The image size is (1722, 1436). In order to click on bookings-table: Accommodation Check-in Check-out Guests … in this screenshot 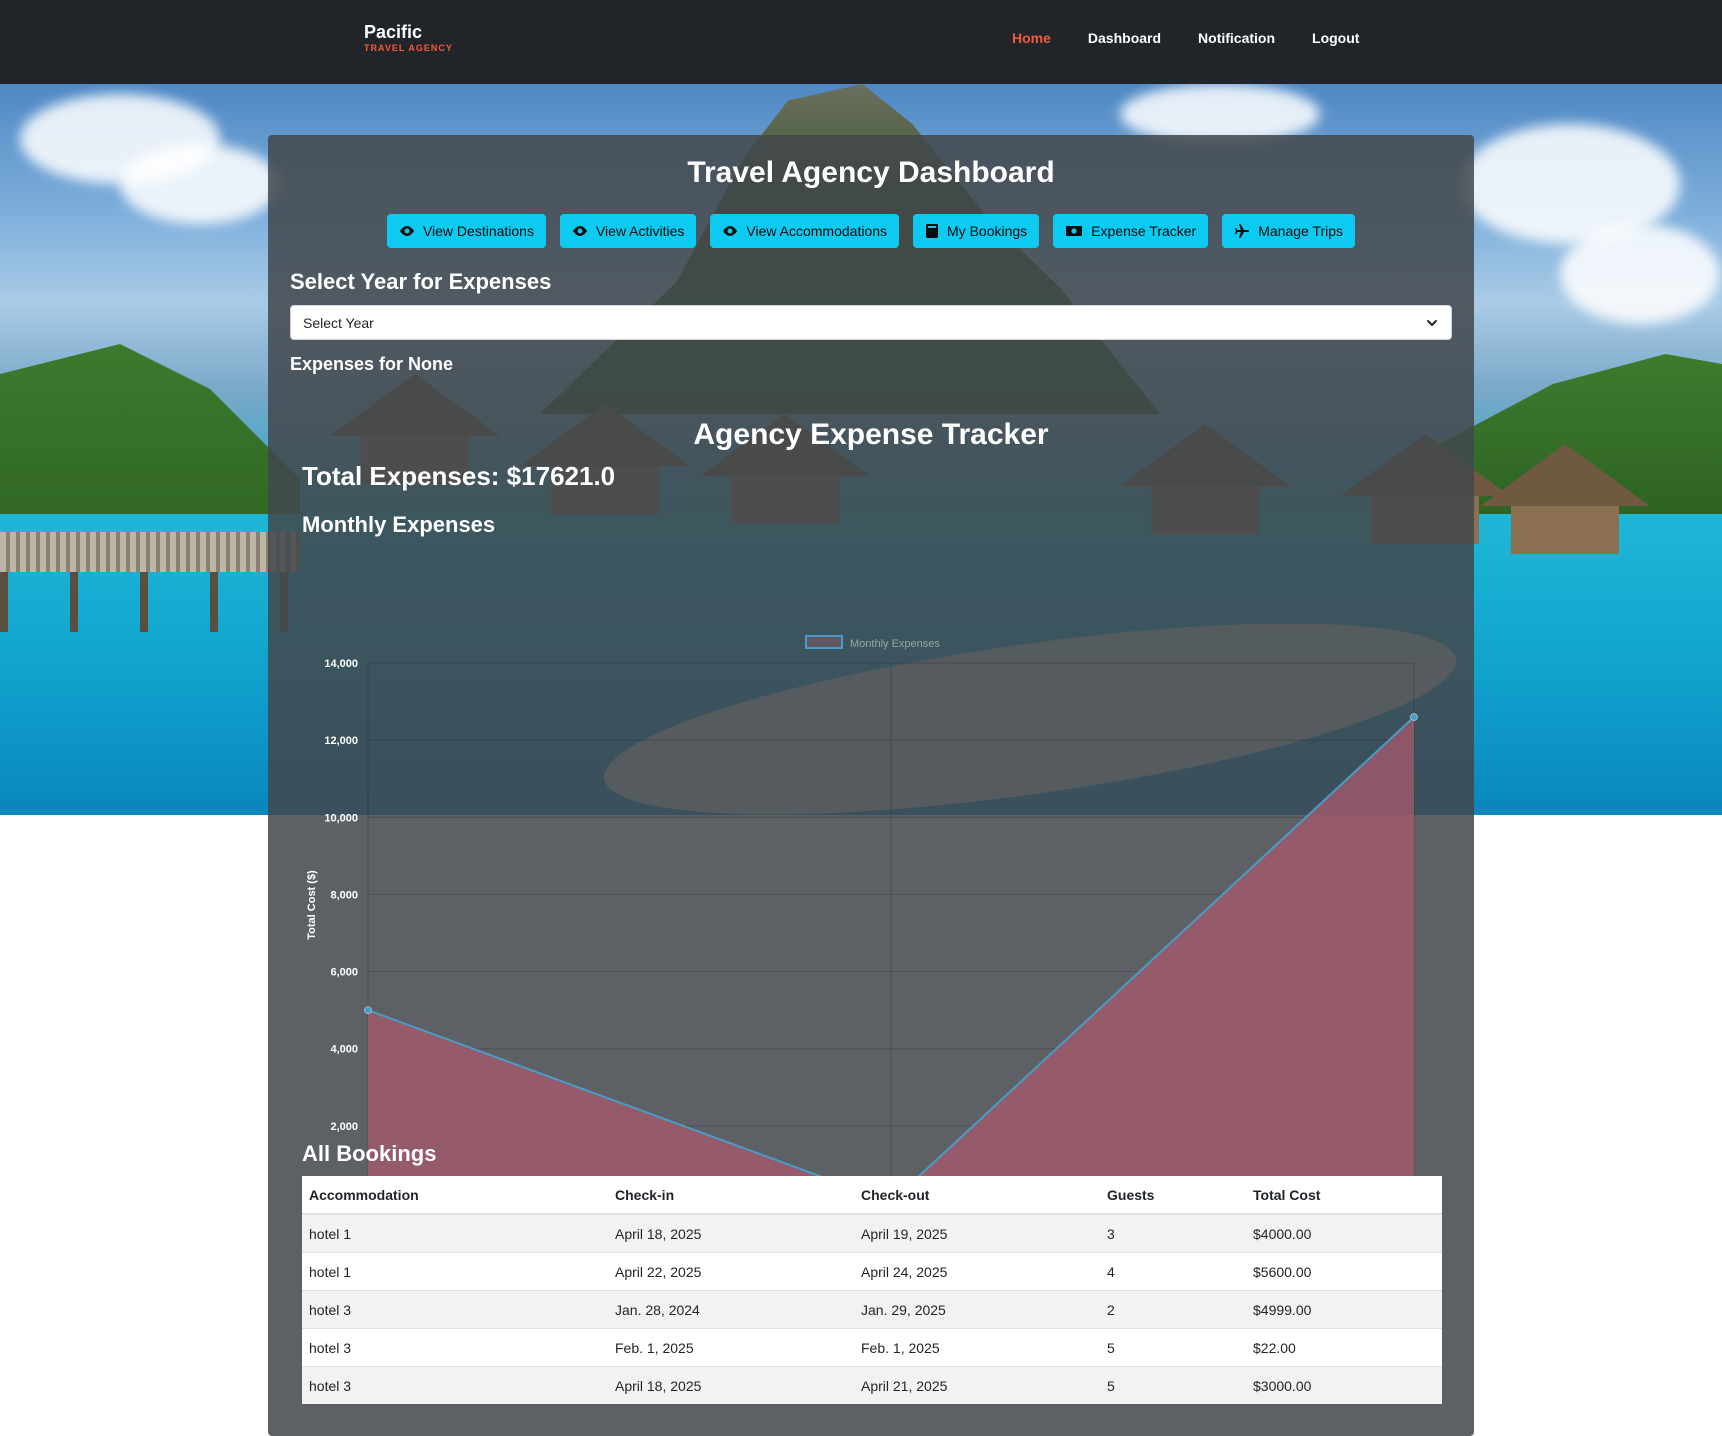, I will do `click(872, 1290)`.